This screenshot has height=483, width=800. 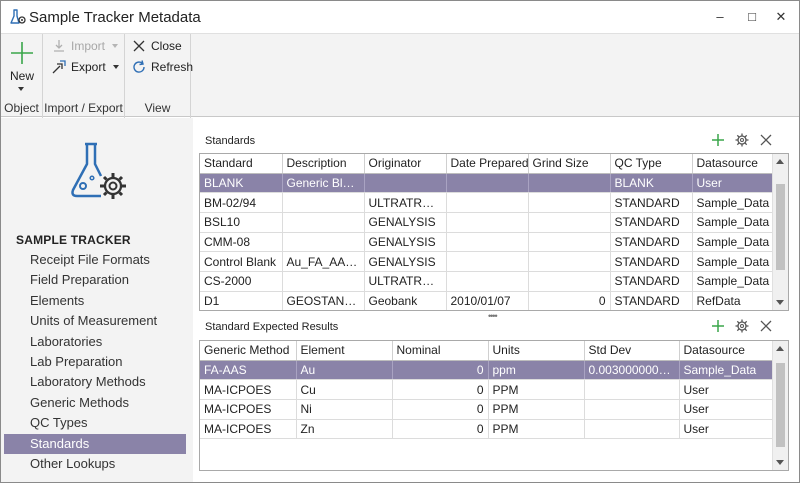 What do you see at coordinates (241, 300) in the screenshot?
I see `table-cell: D1` at bounding box center [241, 300].